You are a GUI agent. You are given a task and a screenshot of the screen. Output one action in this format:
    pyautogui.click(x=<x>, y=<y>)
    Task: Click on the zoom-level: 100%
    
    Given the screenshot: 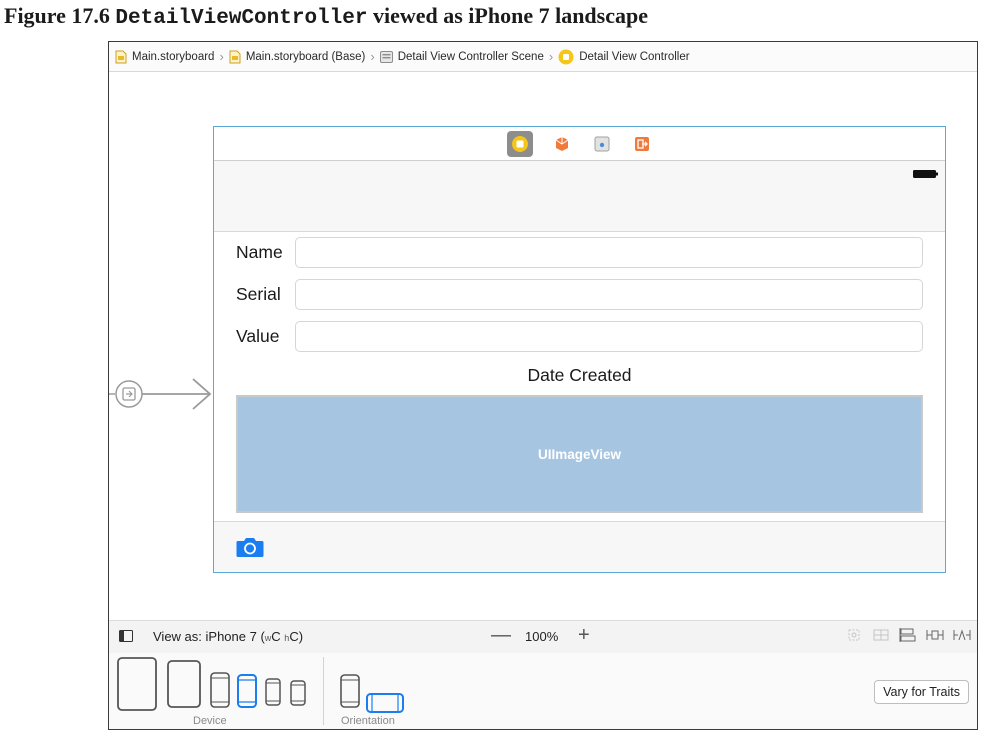 What is the action you would take?
    pyautogui.click(x=541, y=636)
    